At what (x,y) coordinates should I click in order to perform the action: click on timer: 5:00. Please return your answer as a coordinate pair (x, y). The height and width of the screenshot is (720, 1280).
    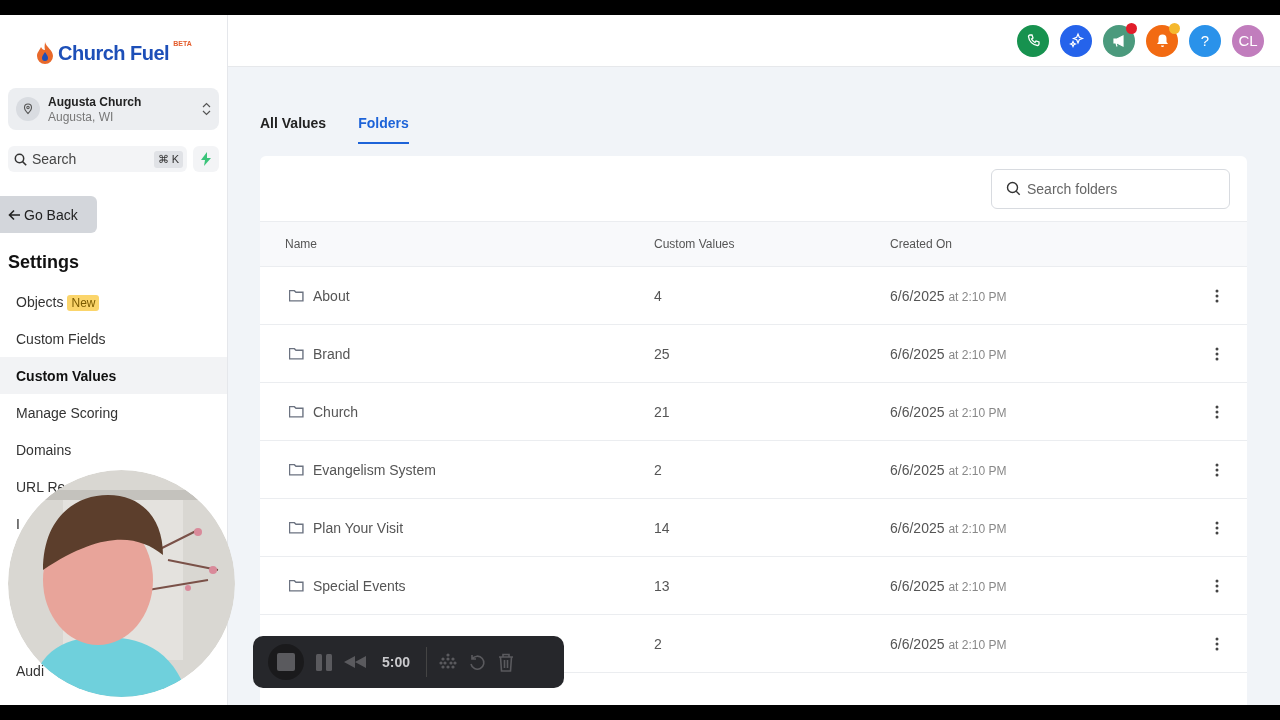
    Looking at the image, I should click on (396, 662).